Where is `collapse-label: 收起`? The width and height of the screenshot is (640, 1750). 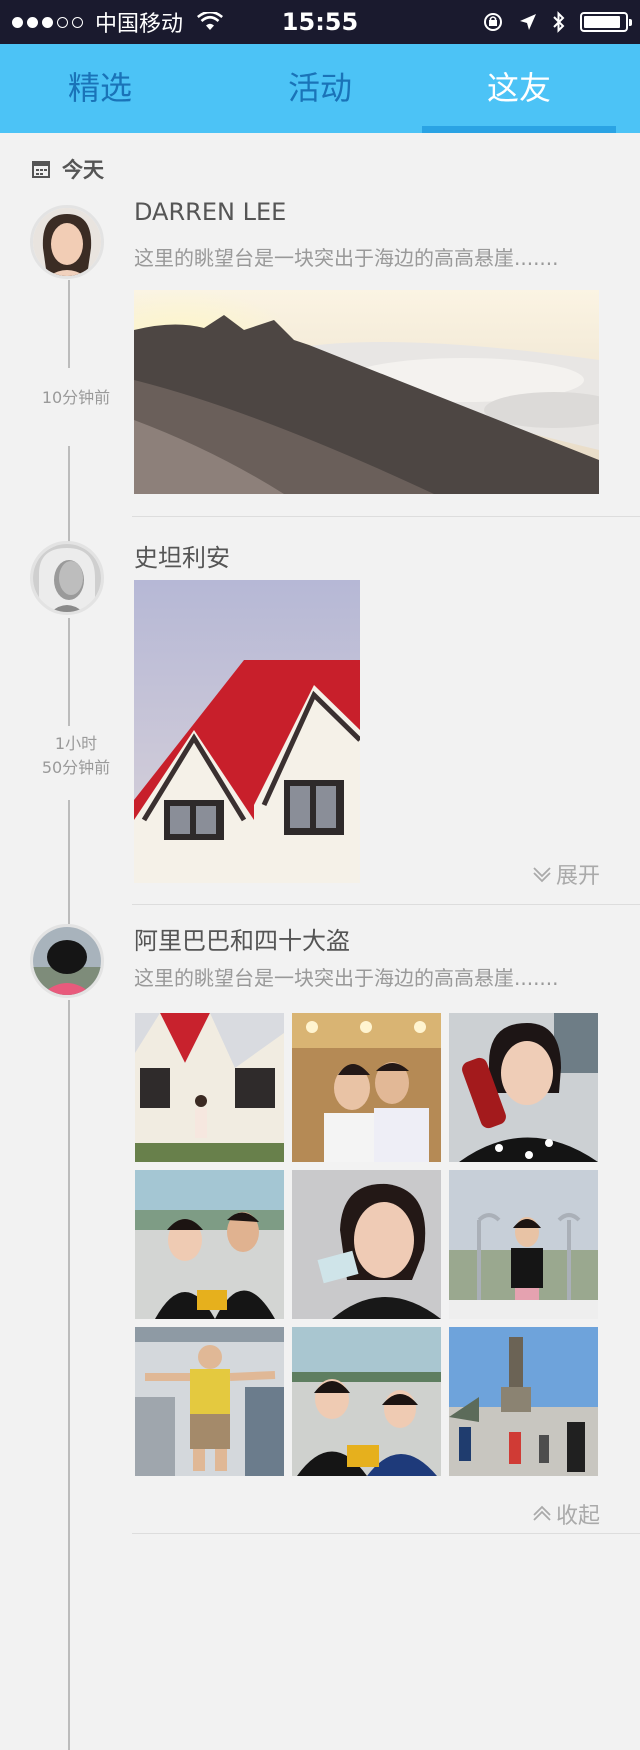 collapse-label: 收起 is located at coordinates (577, 1516).